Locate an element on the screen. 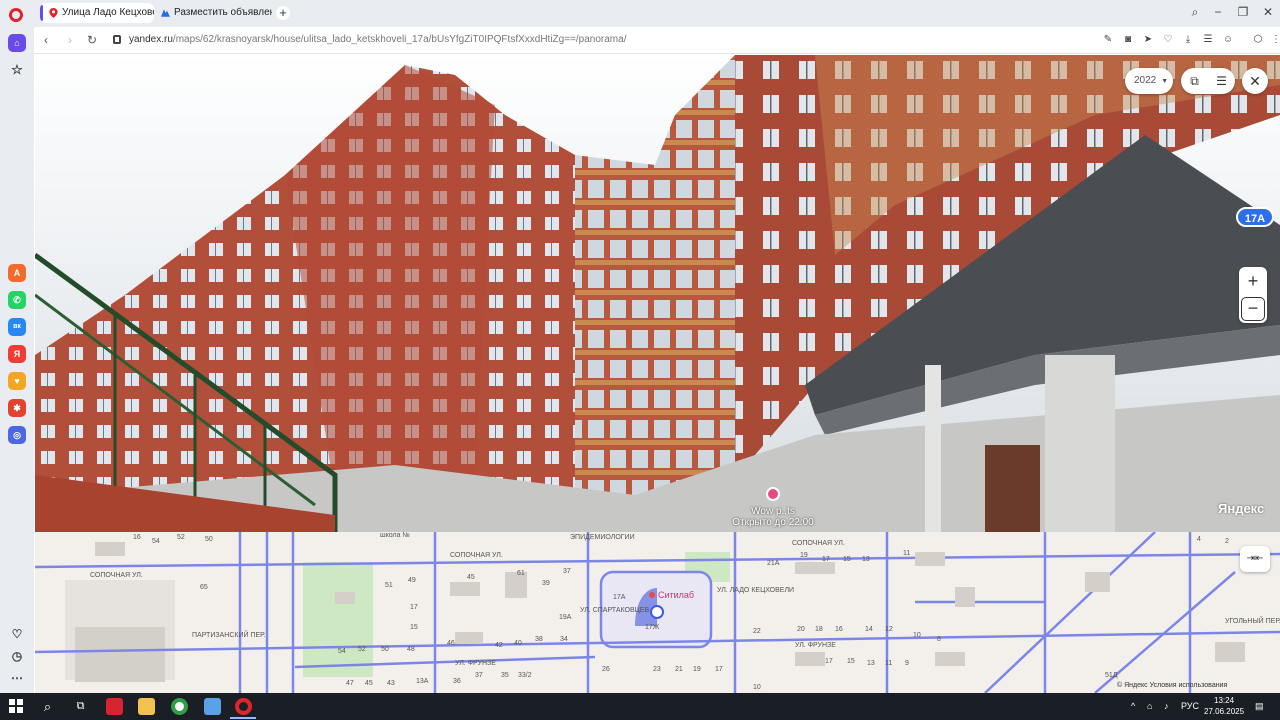  ya-app-icon: ✱ is located at coordinates (17, 408).